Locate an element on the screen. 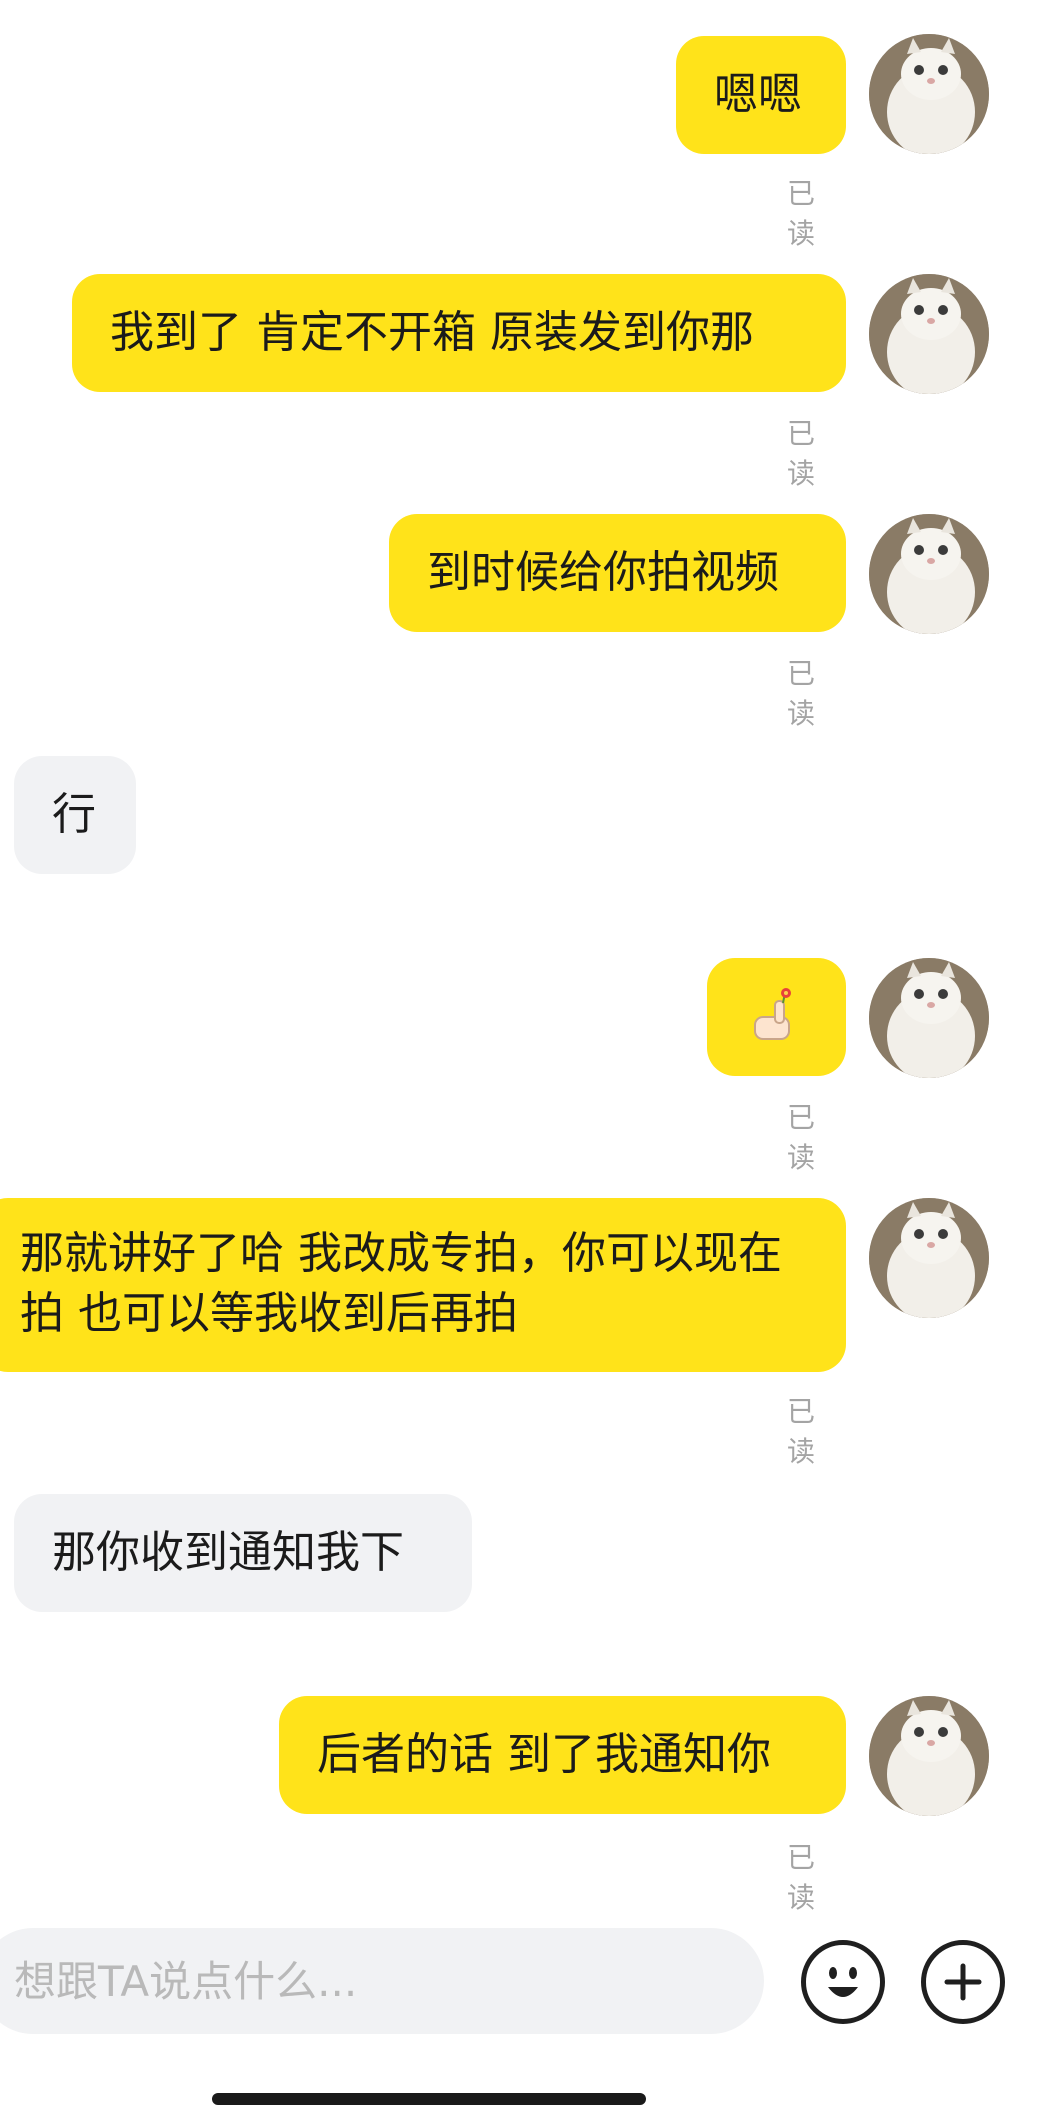  message-text: 行 is located at coordinates (74, 814).